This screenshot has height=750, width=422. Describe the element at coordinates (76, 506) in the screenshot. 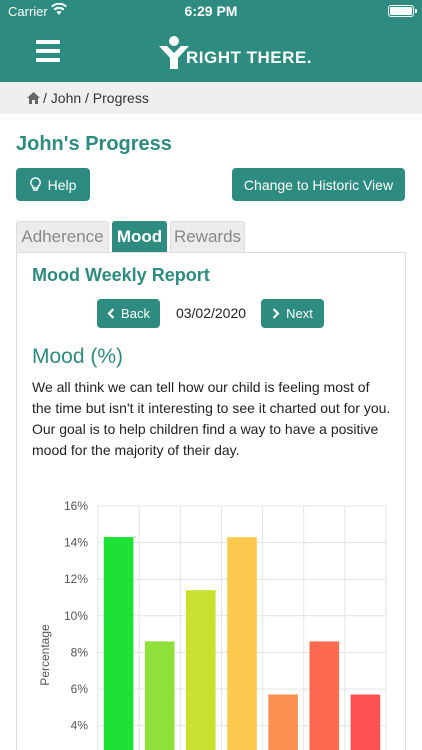

I see `y-tick-label: 16%` at that location.